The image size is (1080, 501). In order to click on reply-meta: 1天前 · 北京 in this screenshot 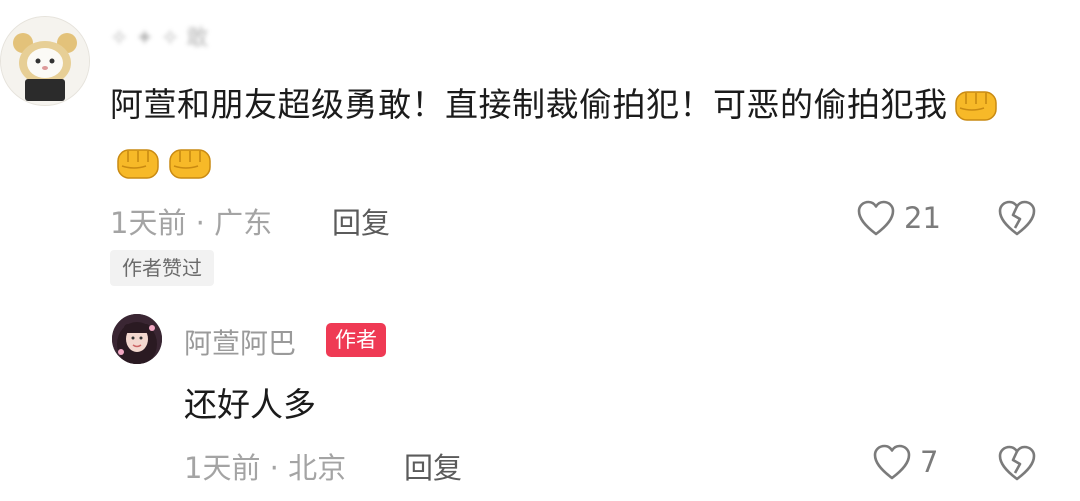, I will do `click(265, 466)`.